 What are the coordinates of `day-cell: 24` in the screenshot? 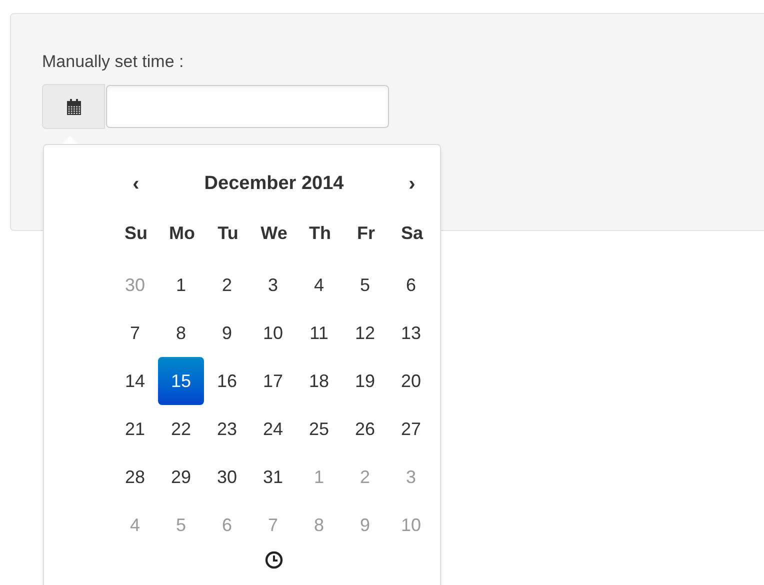 It's located at (273, 429).